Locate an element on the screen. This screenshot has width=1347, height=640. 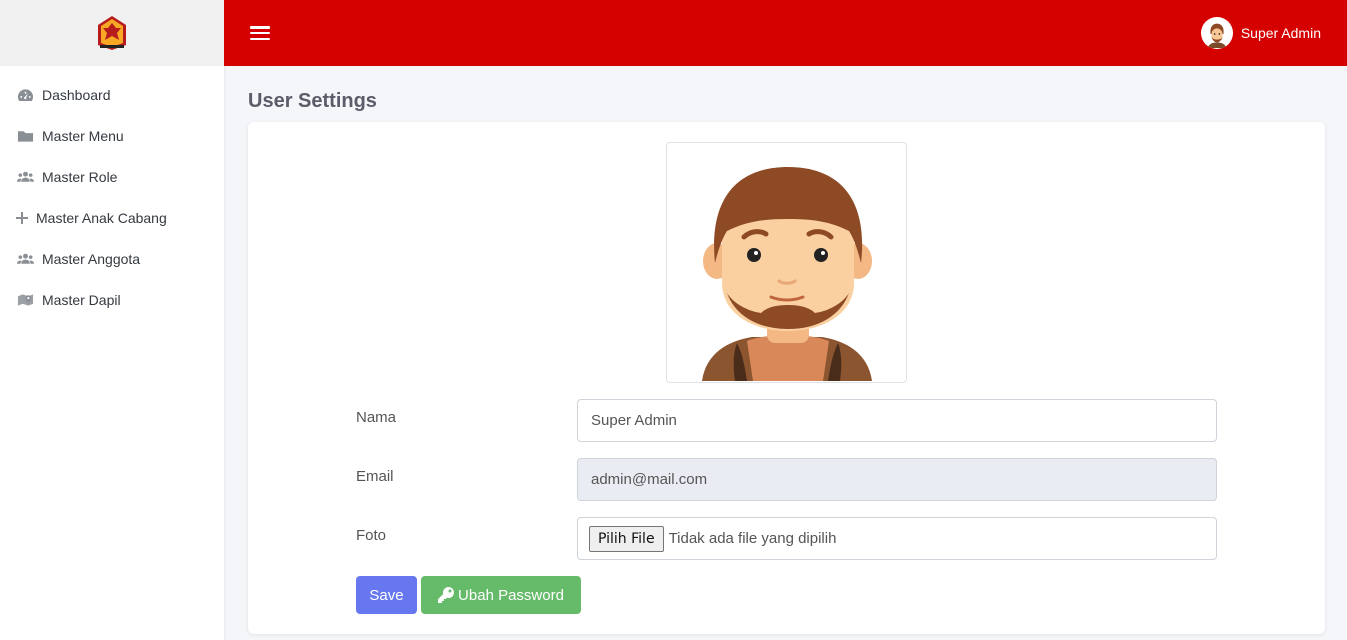
sidebar-item-label: Master Role is located at coordinates (80, 176).